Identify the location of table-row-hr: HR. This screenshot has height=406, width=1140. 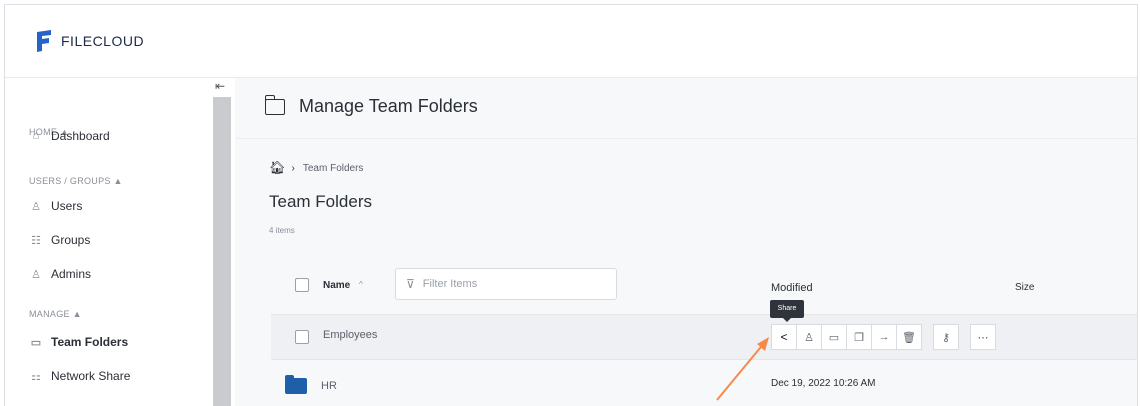
(311, 384).